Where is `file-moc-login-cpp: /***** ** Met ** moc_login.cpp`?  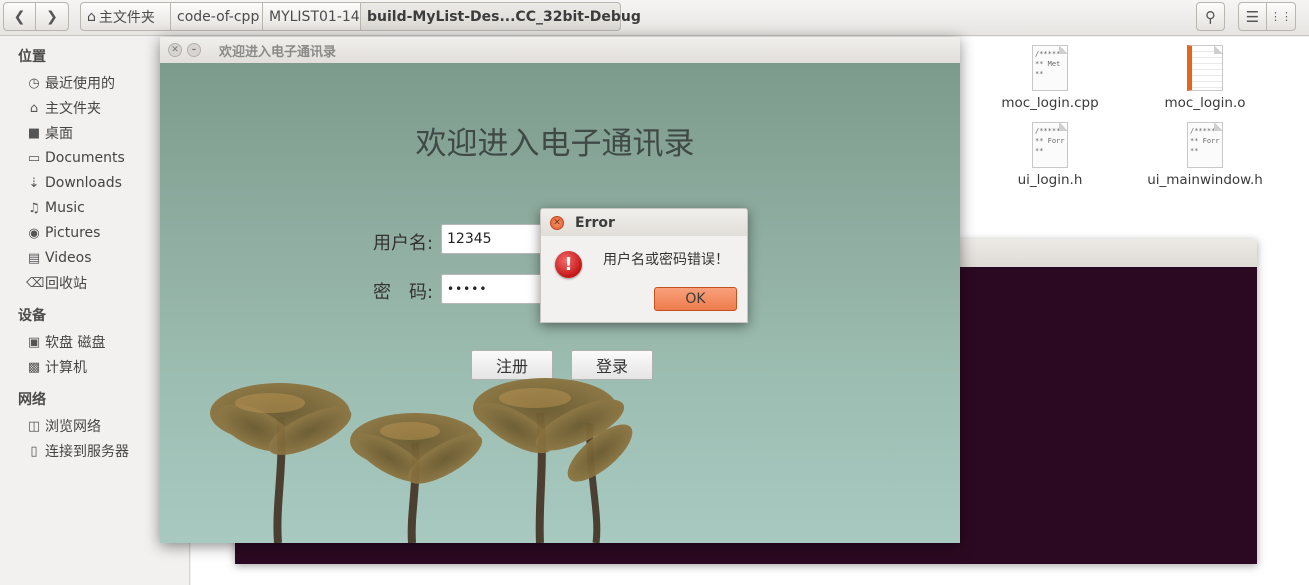
file-moc-login-cpp: /***** ** Met ** moc_login.cpp is located at coordinates (1050, 78).